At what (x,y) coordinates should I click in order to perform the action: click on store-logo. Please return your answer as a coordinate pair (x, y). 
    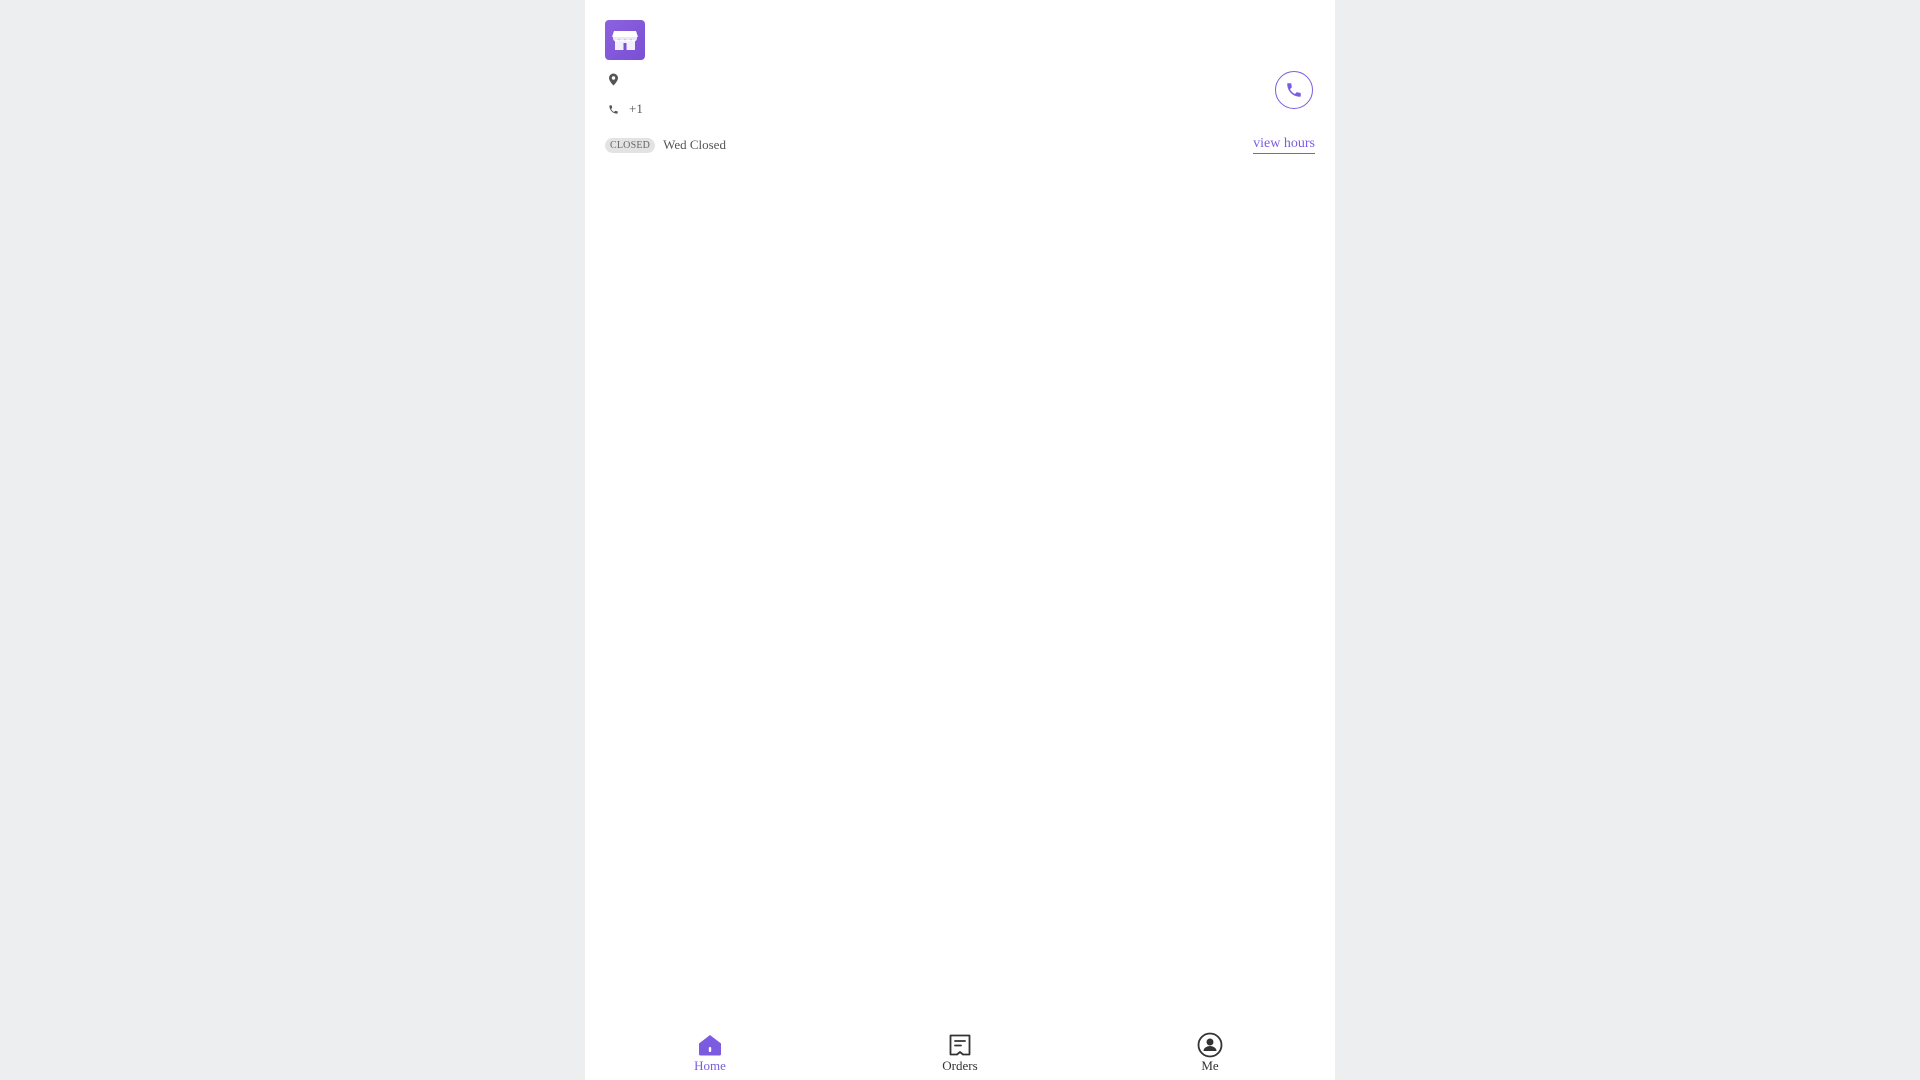
    Looking at the image, I should click on (625, 40).